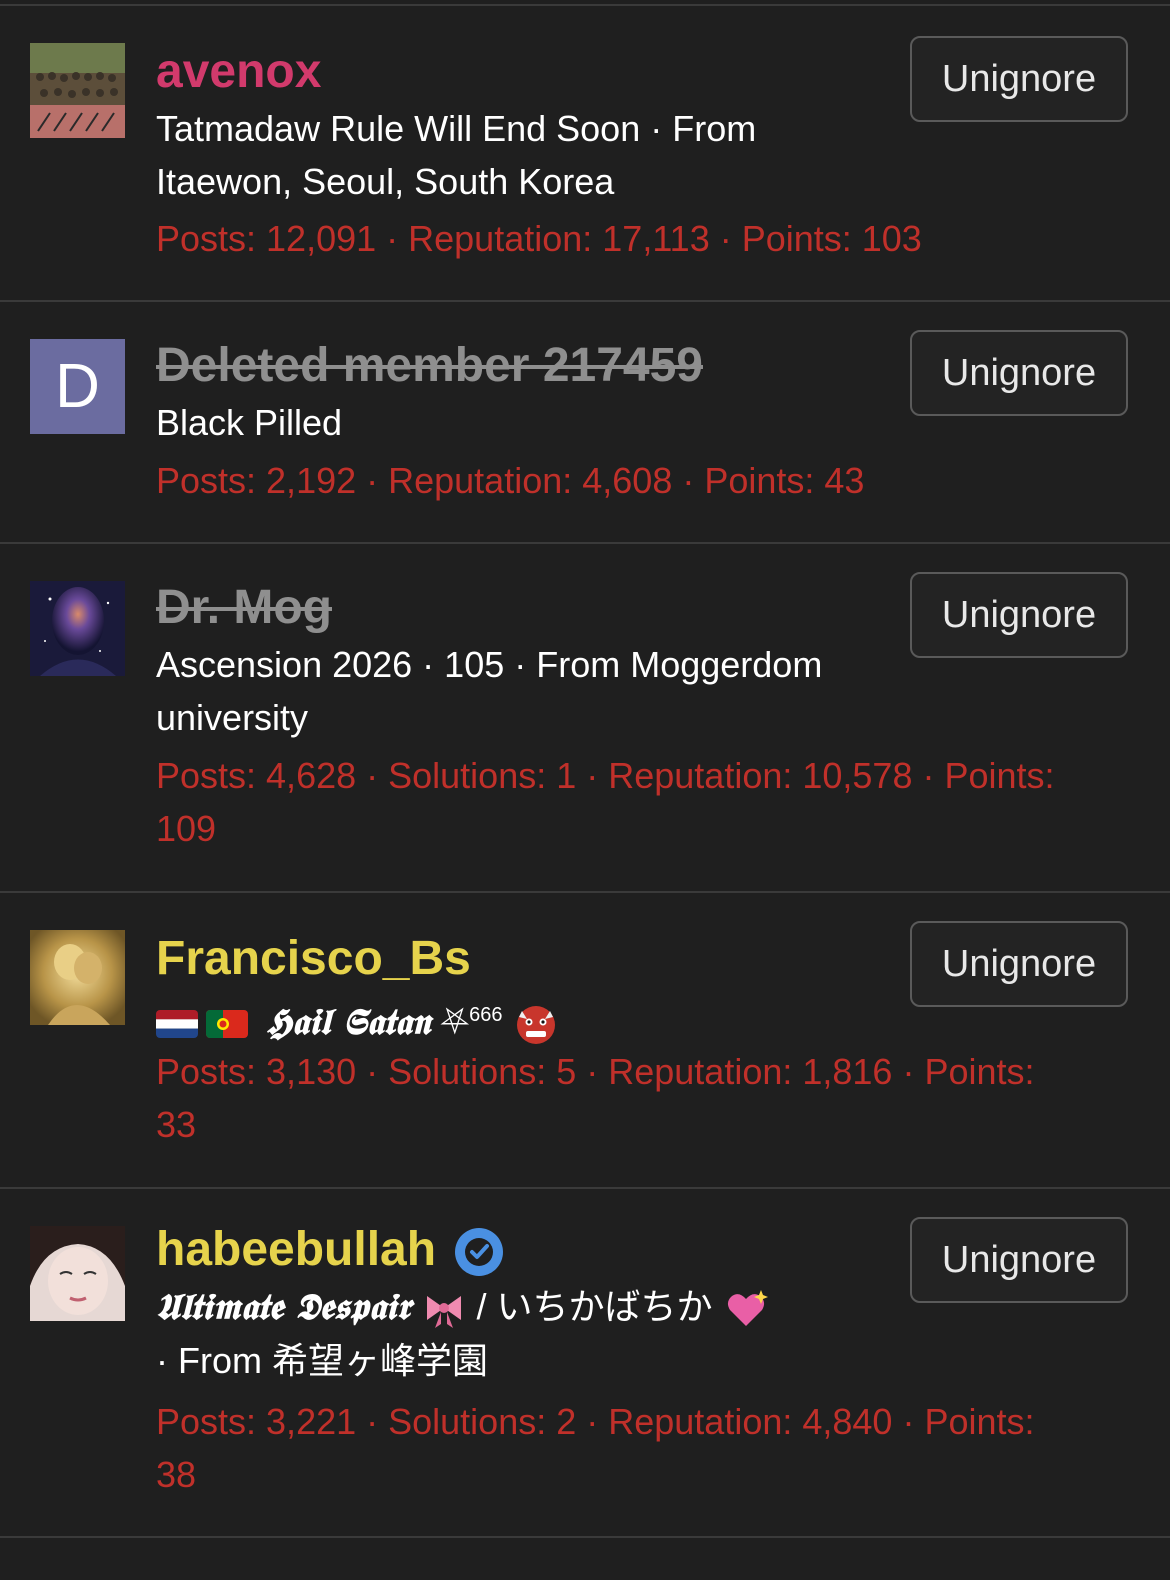 This screenshot has width=1170, height=1580. I want to click on username: habeebullah, so click(296, 1249).